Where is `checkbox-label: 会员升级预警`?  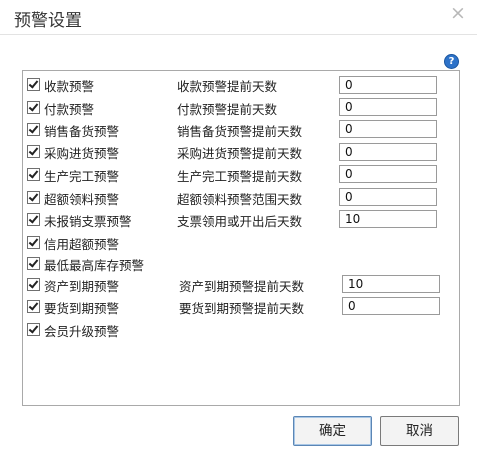
checkbox-label: 会员升级预警 is located at coordinates (82, 331).